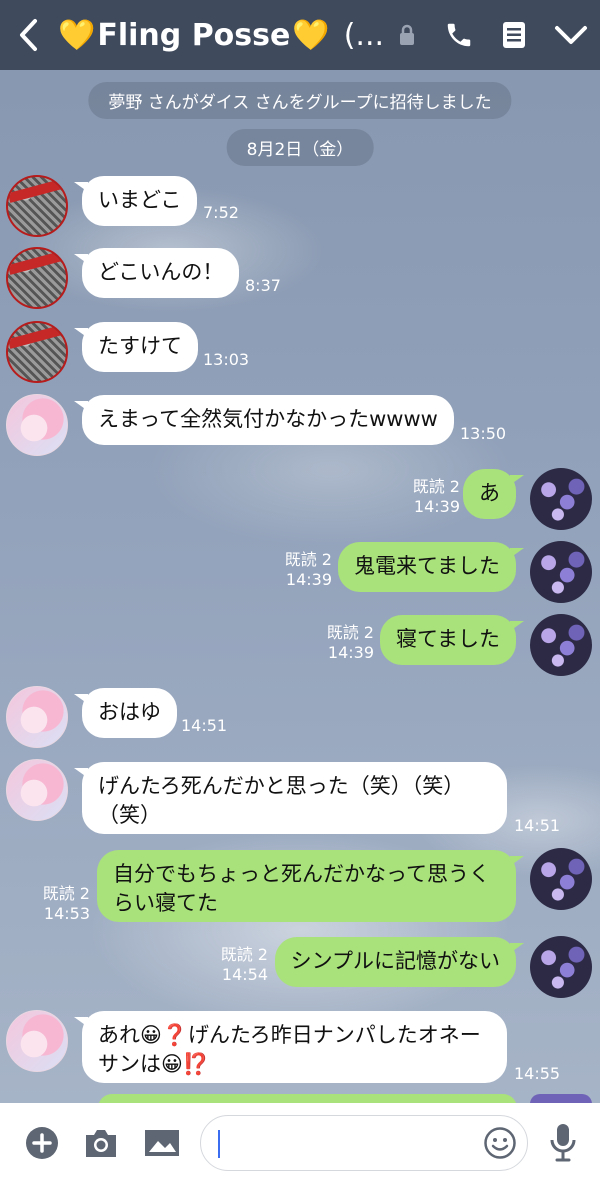  I want to click on message-time: 7:52, so click(221, 212).